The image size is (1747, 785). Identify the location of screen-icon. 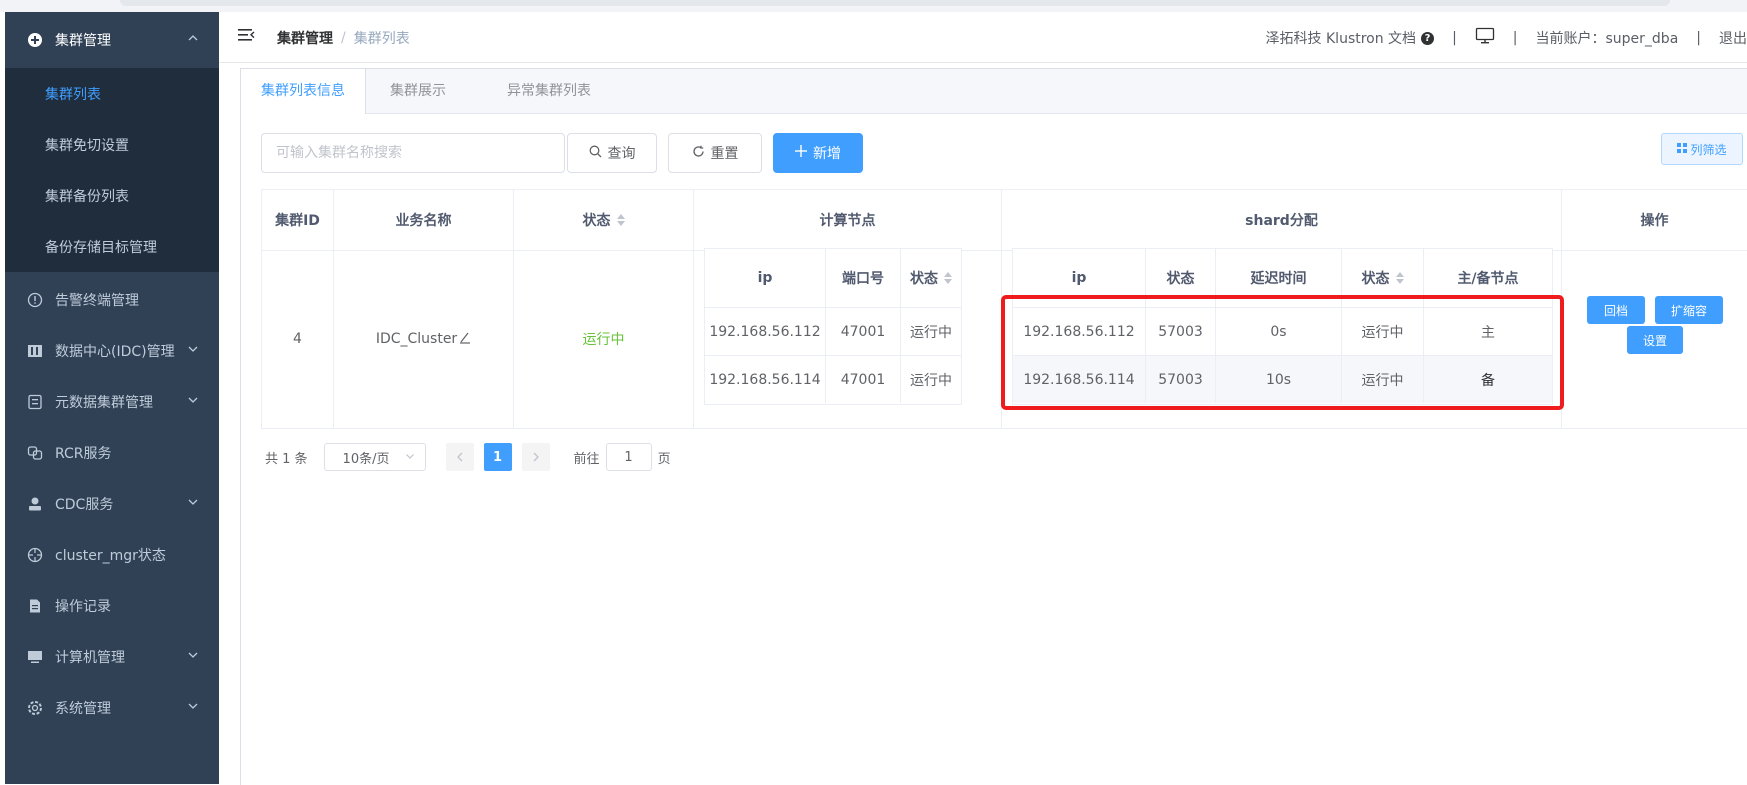
(1485, 38).